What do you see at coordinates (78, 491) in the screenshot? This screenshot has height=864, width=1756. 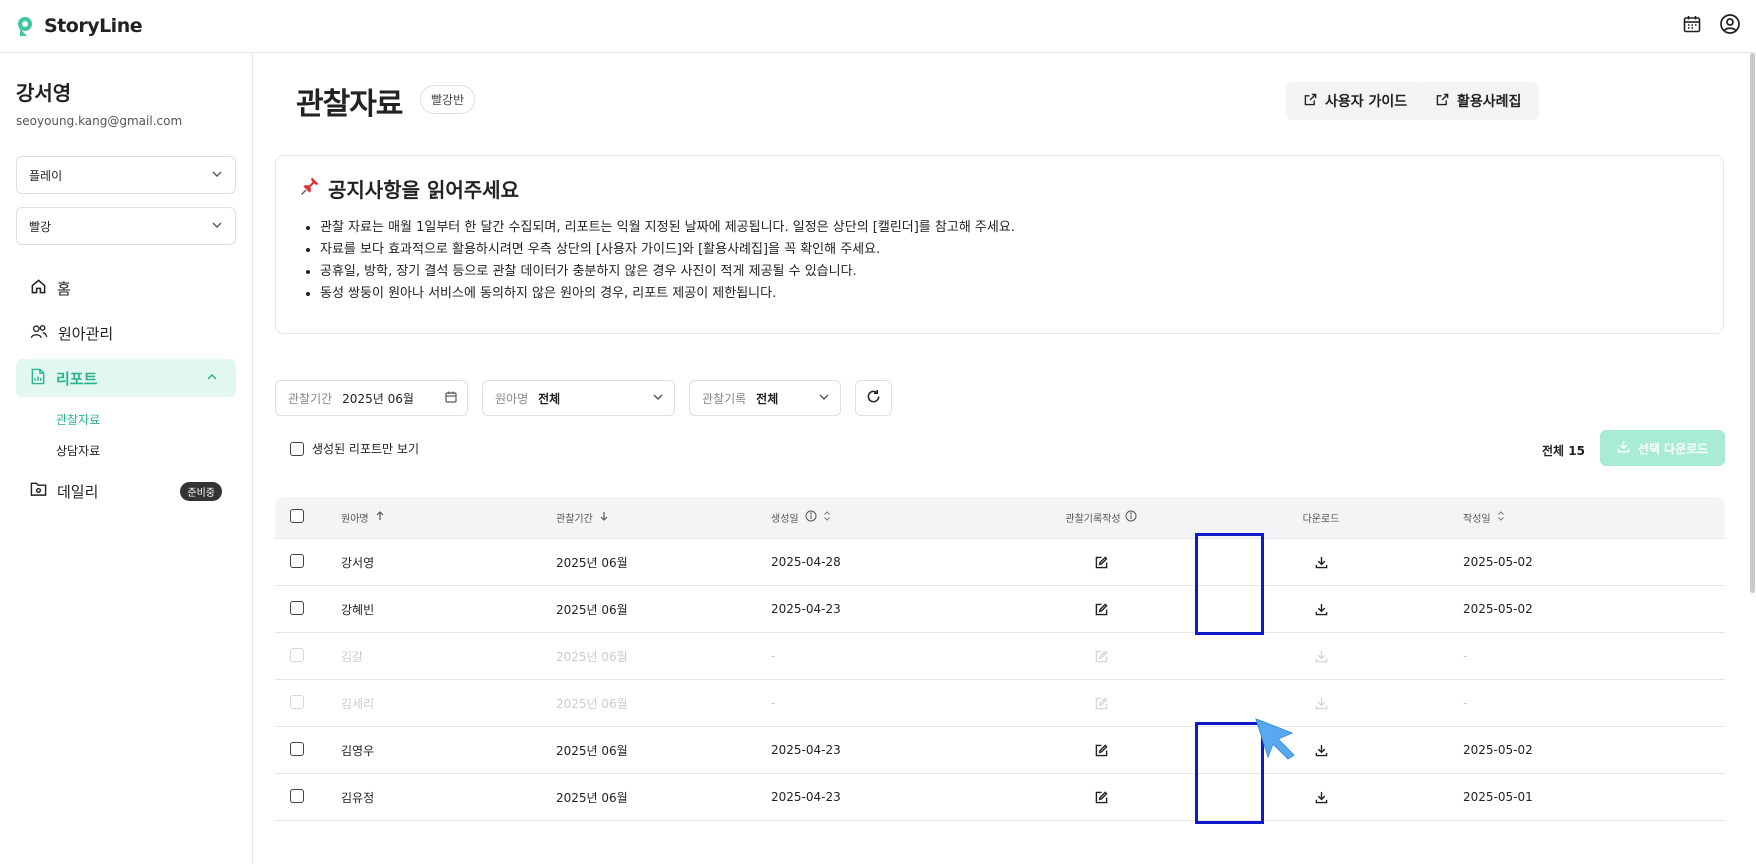 I see `sidebar-item-label: 데일리` at bounding box center [78, 491].